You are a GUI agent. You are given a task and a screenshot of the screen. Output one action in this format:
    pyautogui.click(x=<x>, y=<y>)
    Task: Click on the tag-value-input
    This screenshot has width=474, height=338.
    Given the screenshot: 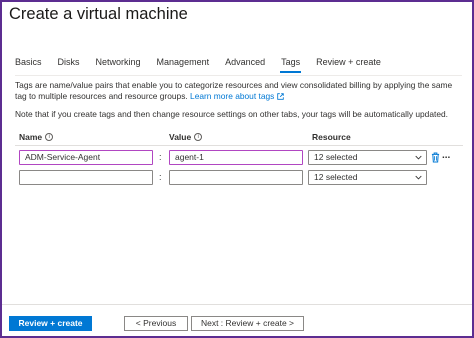 What is the action you would take?
    pyautogui.click(x=236, y=177)
    